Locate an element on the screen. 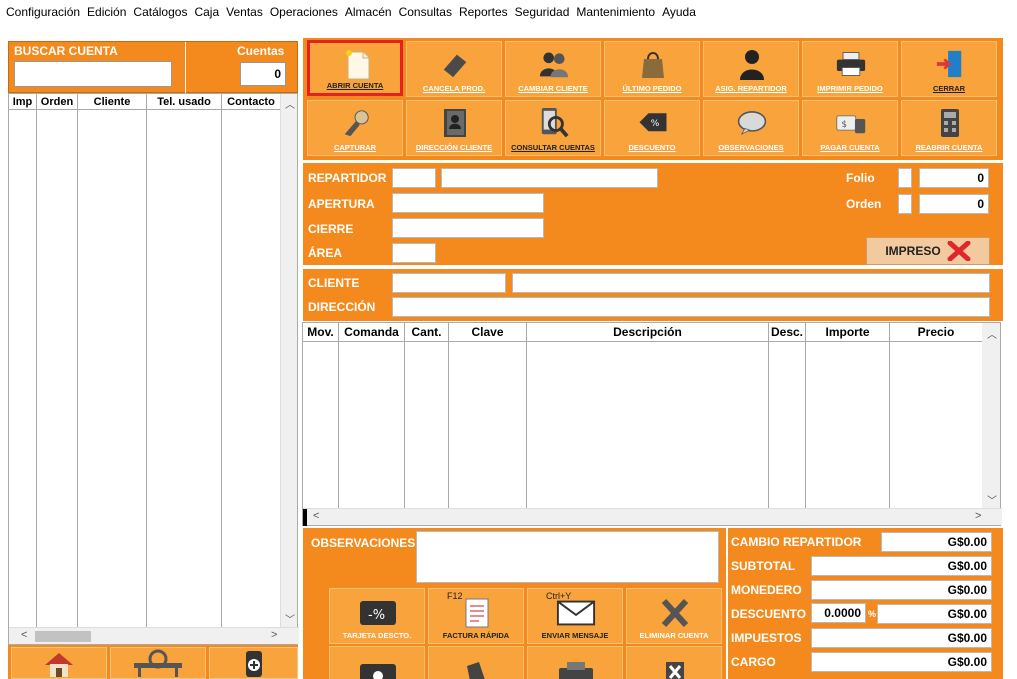 The image size is (1017, 679). discount-tag-icon: % is located at coordinates (653, 123).